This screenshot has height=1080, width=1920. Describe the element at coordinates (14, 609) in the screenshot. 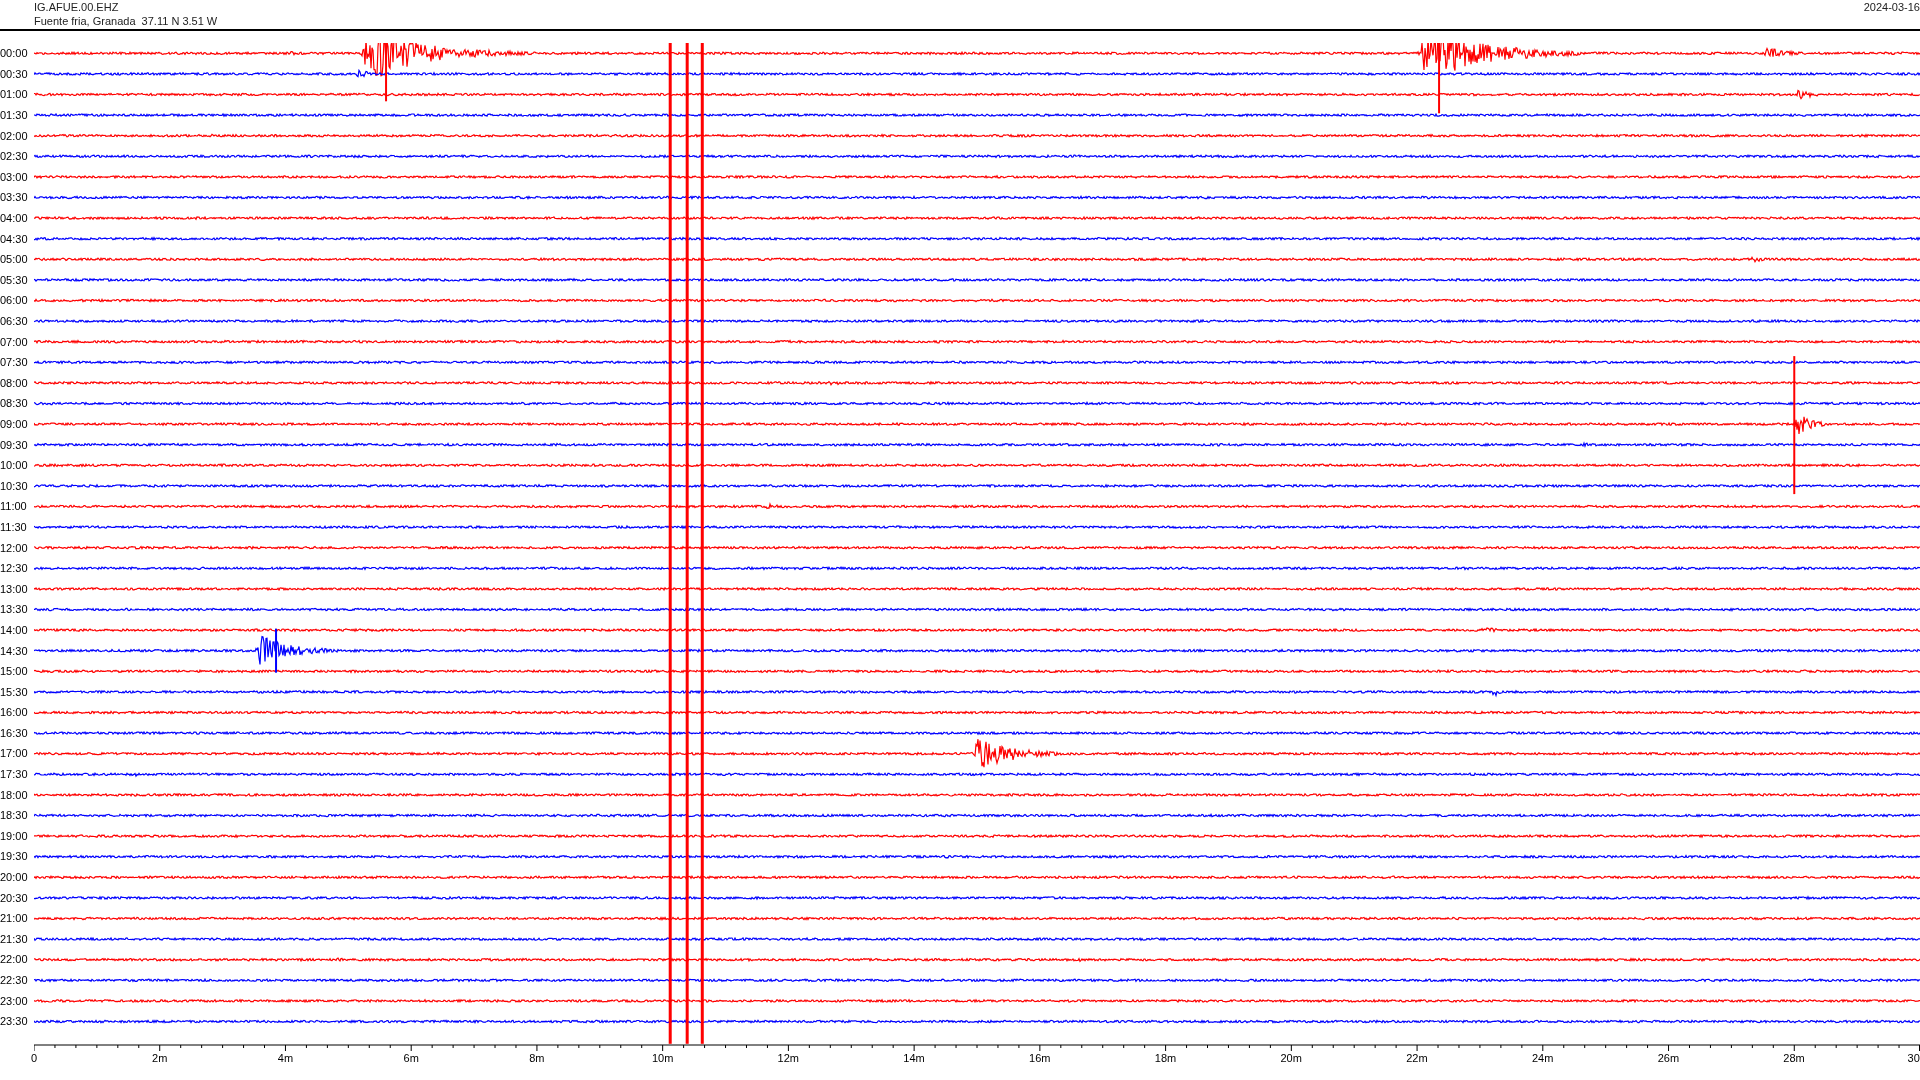

I see `time-label: 13:30` at that location.